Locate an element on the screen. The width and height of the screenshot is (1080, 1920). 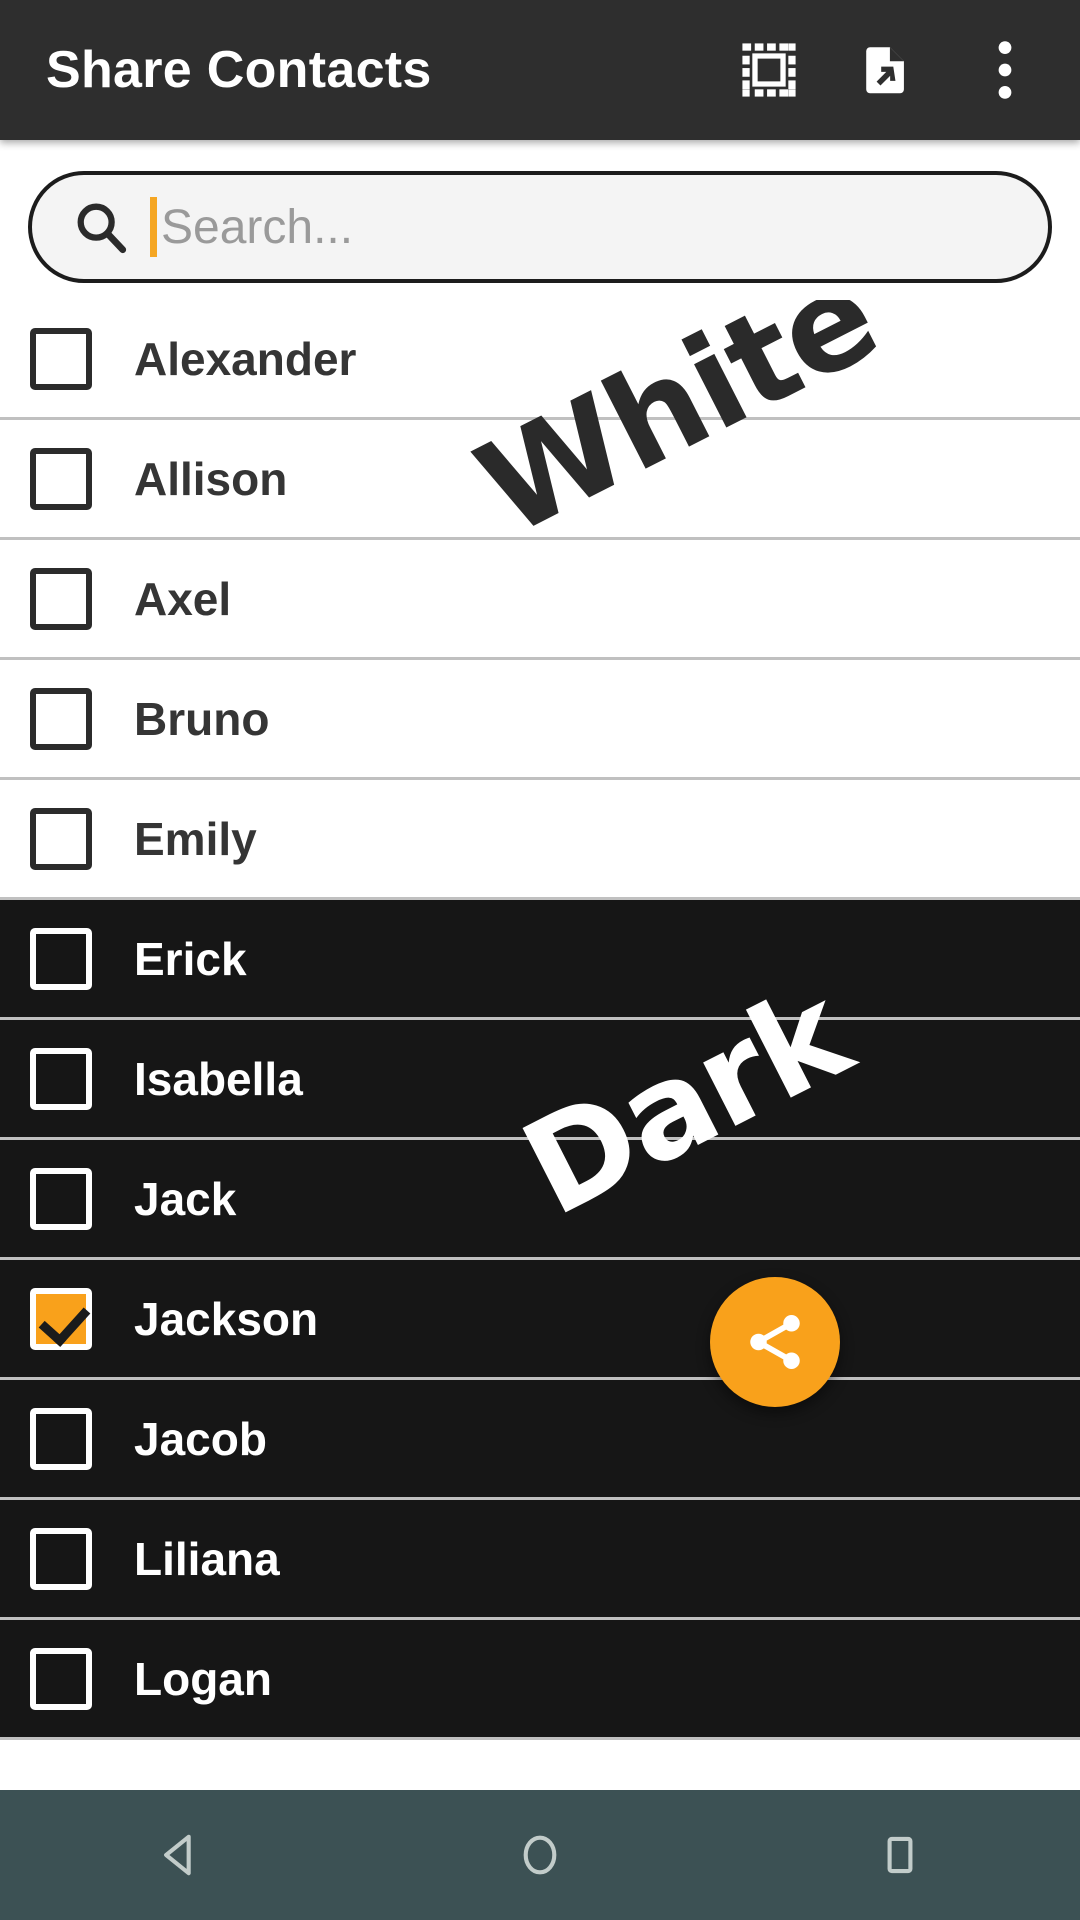
home-circle-icon is located at coordinates (540, 1855).